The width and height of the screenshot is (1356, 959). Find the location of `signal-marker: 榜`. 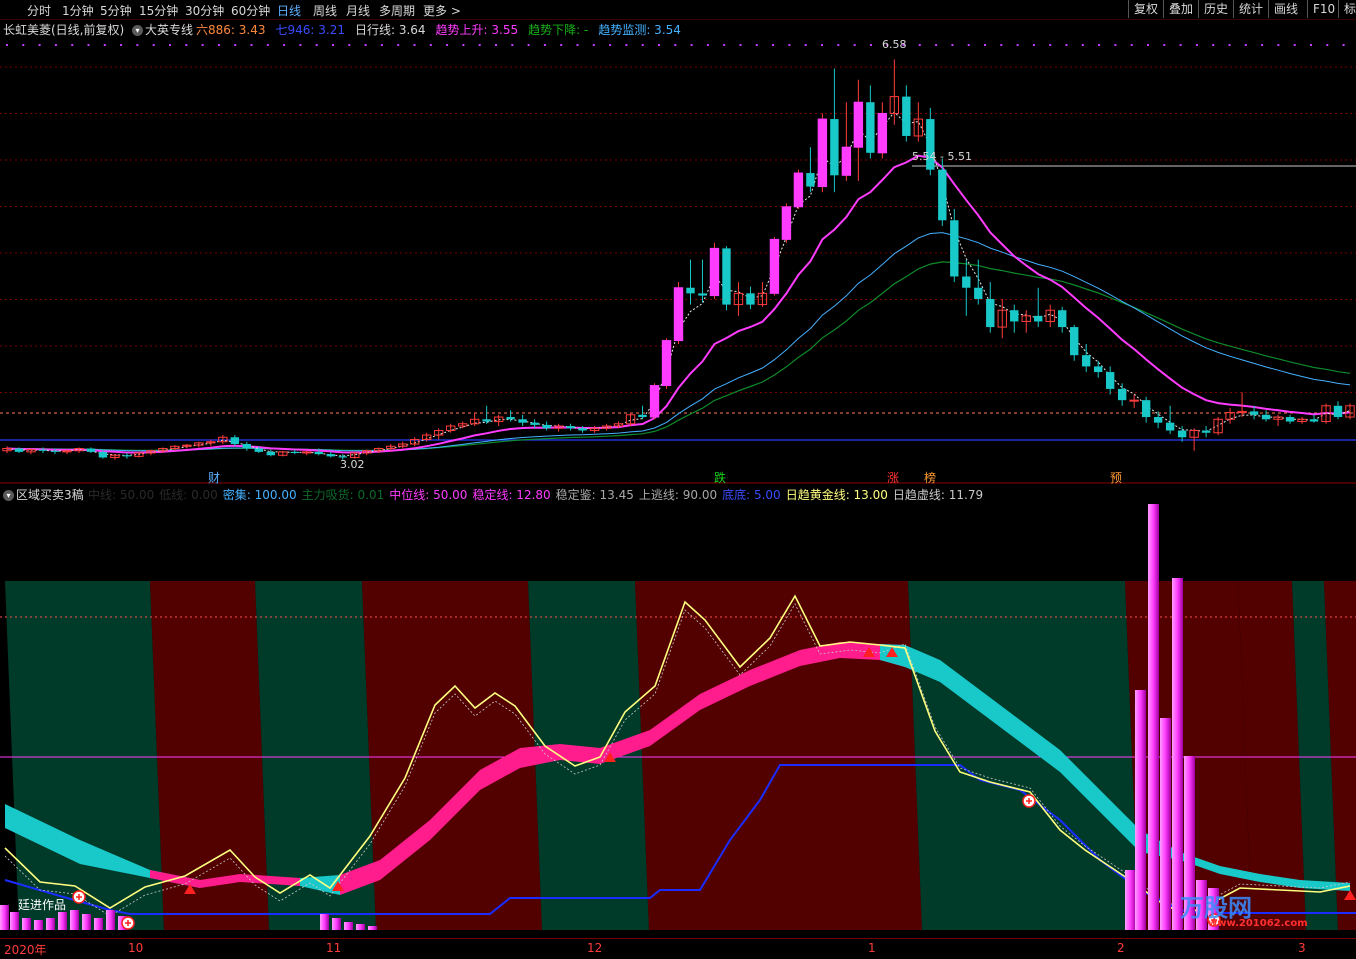

signal-marker: 榜 is located at coordinates (930, 478).